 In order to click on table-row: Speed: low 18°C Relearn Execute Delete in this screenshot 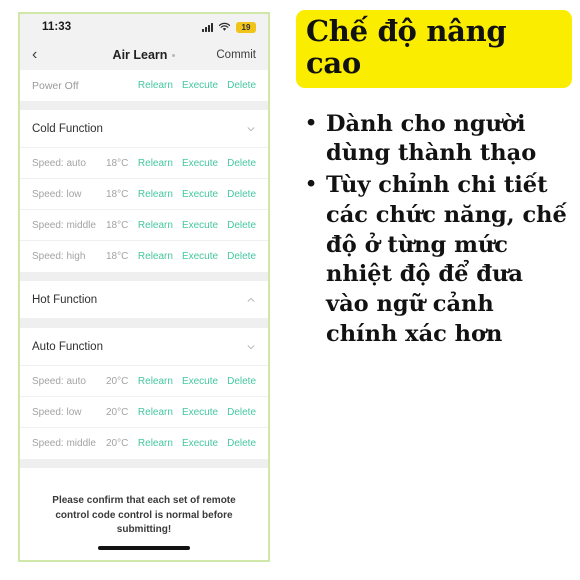, I will do `click(144, 194)`.